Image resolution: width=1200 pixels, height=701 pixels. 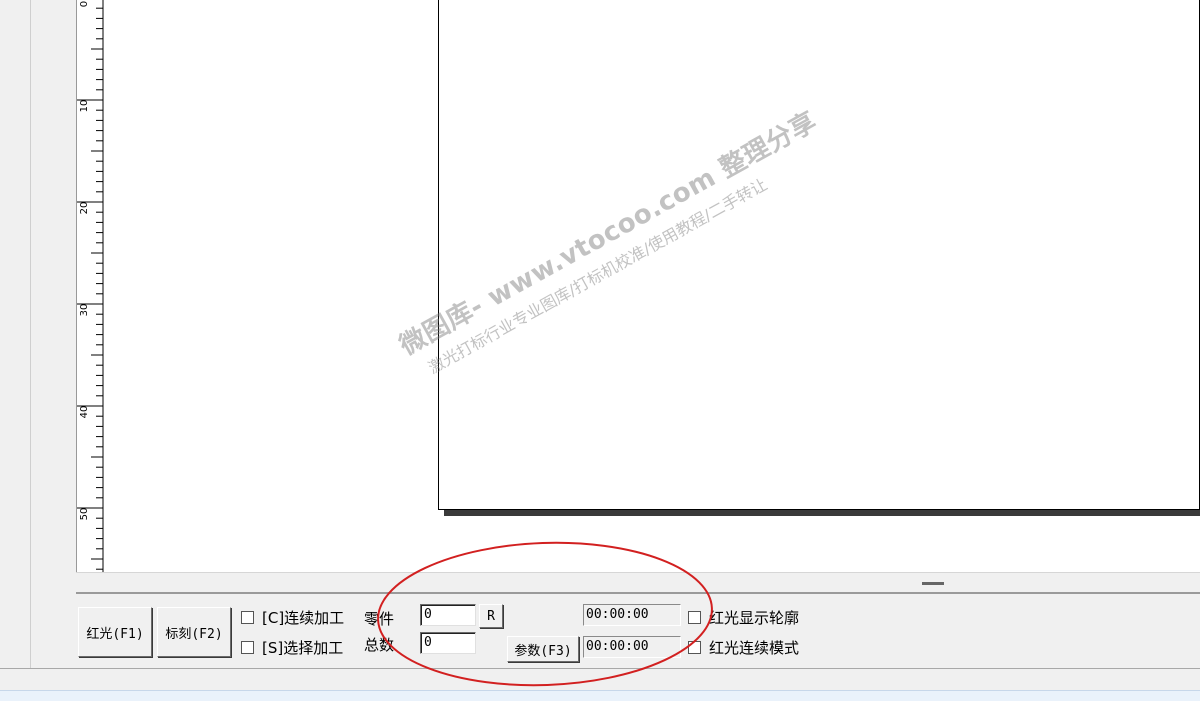 What do you see at coordinates (638, 593) in the screenshot?
I see `ruler-bottom-border` at bounding box center [638, 593].